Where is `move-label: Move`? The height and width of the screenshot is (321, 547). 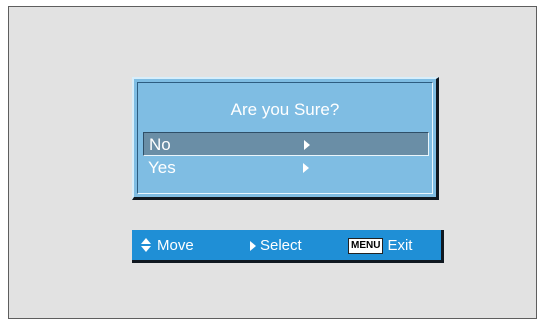
move-label: Move is located at coordinates (175, 245).